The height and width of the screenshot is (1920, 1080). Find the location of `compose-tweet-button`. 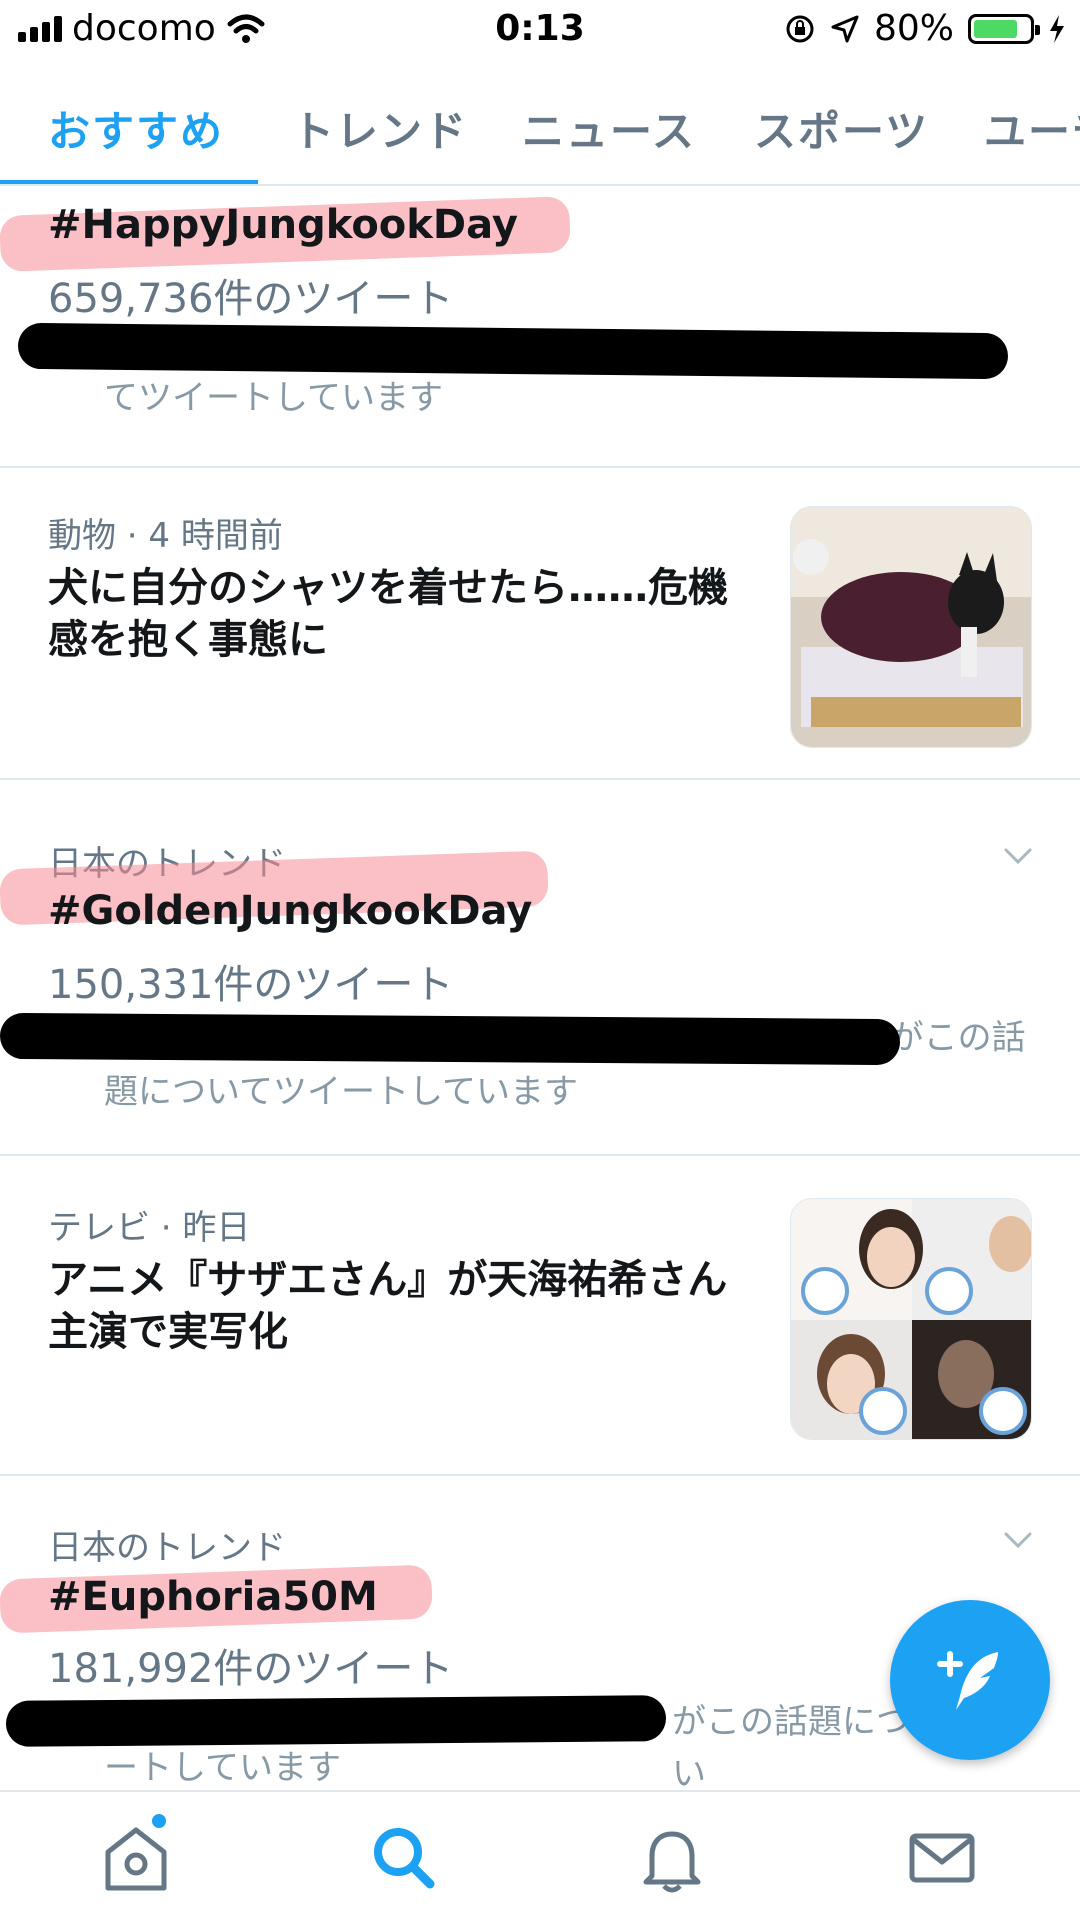

compose-tweet-button is located at coordinates (970, 1680).